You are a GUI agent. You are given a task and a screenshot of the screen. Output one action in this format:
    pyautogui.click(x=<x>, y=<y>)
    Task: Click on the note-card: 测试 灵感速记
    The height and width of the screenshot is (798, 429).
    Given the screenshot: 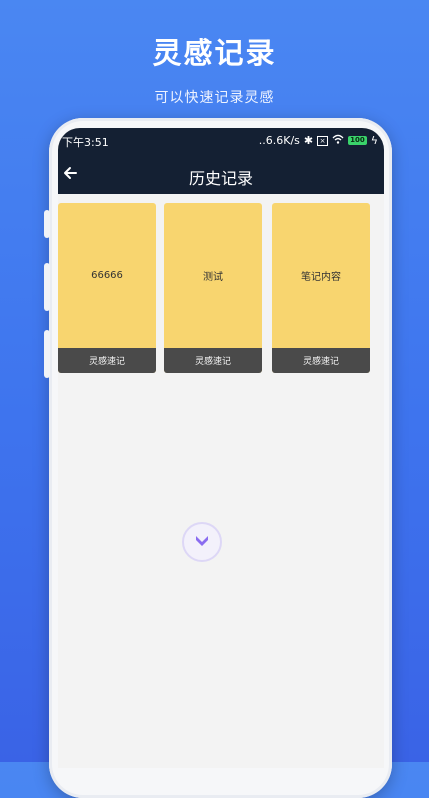 What is the action you would take?
    pyautogui.click(x=213, y=288)
    